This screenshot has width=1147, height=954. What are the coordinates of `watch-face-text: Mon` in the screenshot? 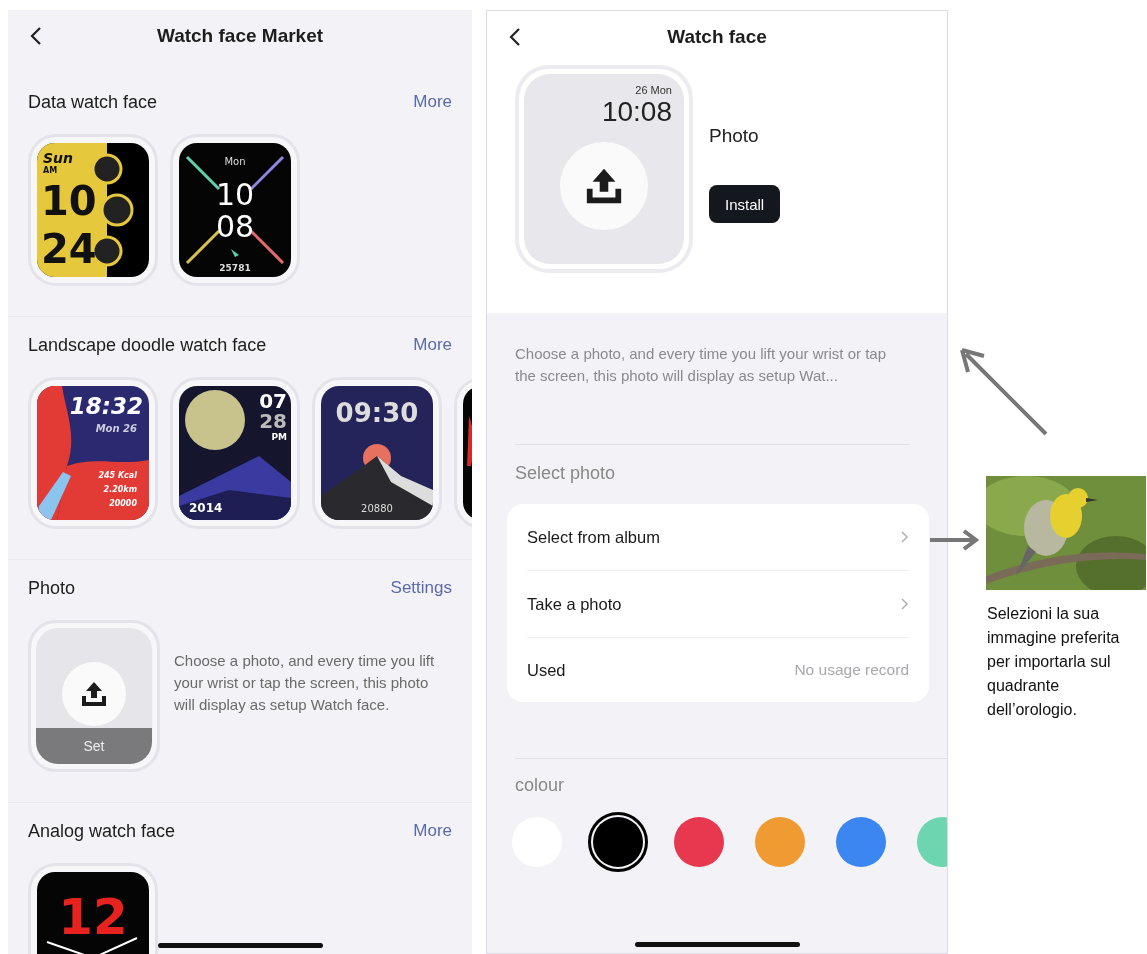 It's located at (235, 161).